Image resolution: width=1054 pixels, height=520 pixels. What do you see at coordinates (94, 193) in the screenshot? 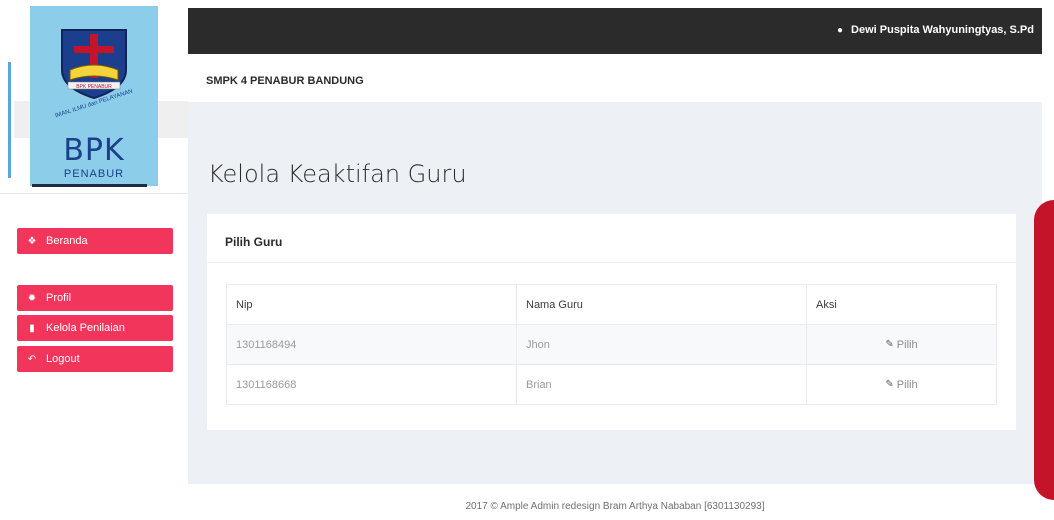
I see `sidebar-divider` at bounding box center [94, 193].